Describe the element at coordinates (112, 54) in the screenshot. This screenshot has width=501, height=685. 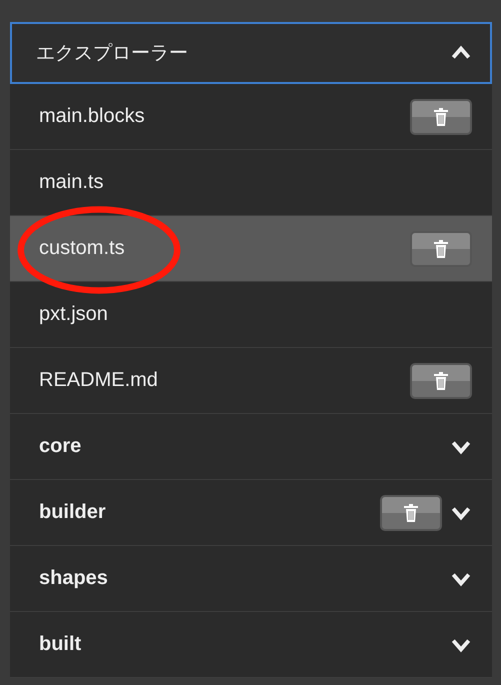
I see `explorer-title: エクスプローラー` at that location.